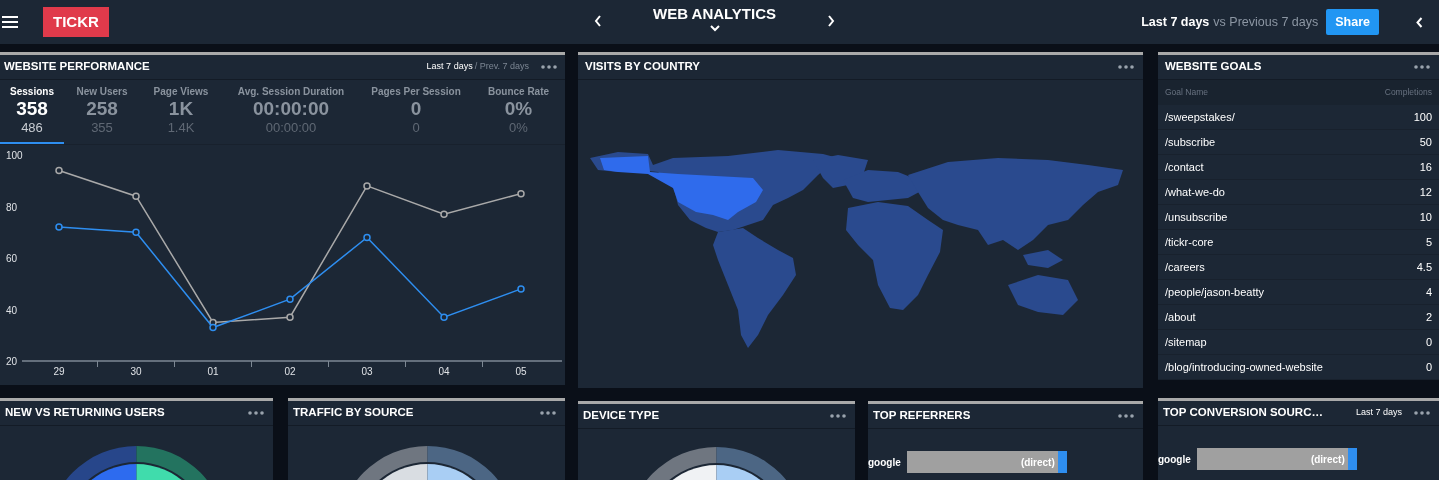 Image resolution: width=1439 pixels, height=480 pixels. What do you see at coordinates (59, 371) in the screenshot?
I see `x-axis-label: 29` at bounding box center [59, 371].